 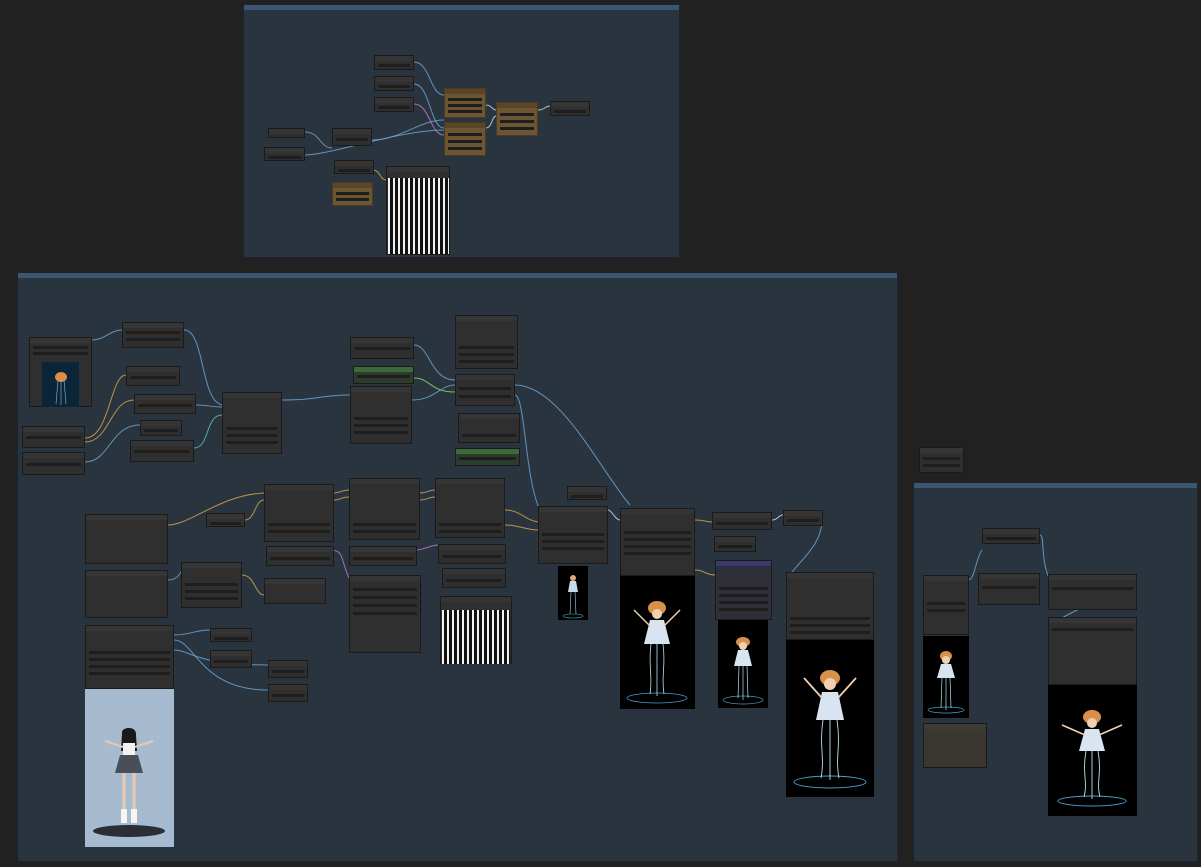 I want to click on node-purple, so click(x=743, y=590).